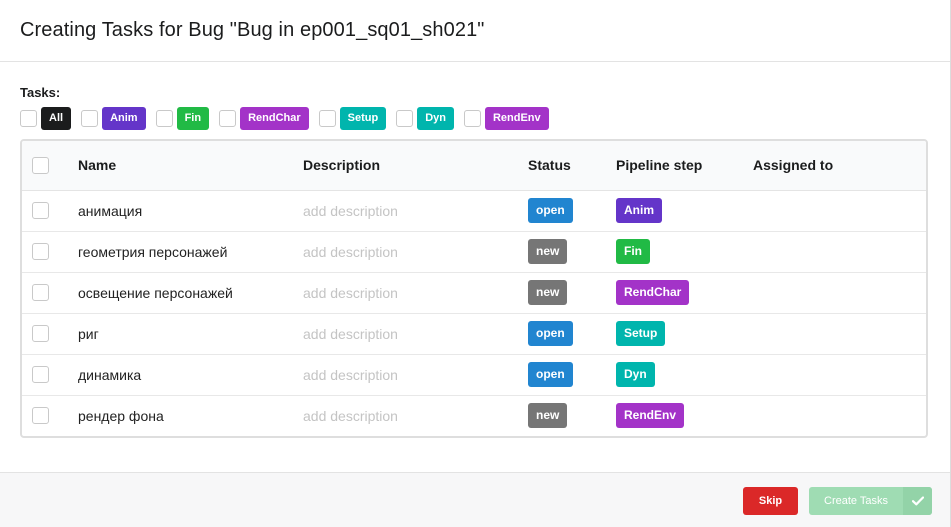 The height and width of the screenshot is (527, 951). What do you see at coordinates (363, 118) in the screenshot?
I see `filter-setup-chip: Setup` at bounding box center [363, 118].